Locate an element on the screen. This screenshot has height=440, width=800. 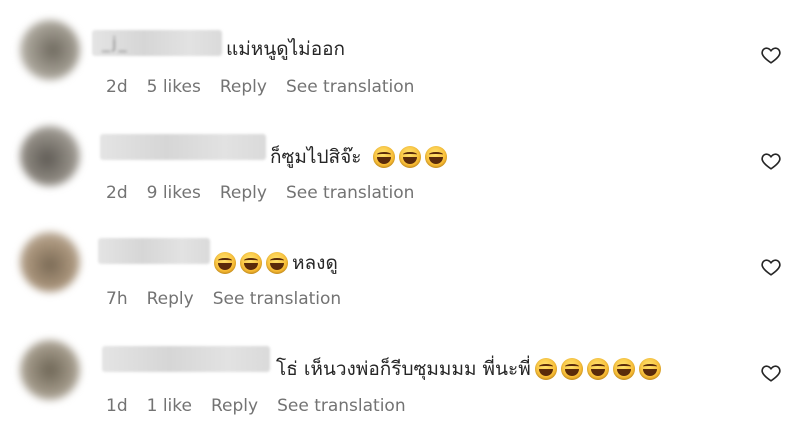
comment-text: ก็ซูมไปสิจ๊ะ is located at coordinates (316, 157).